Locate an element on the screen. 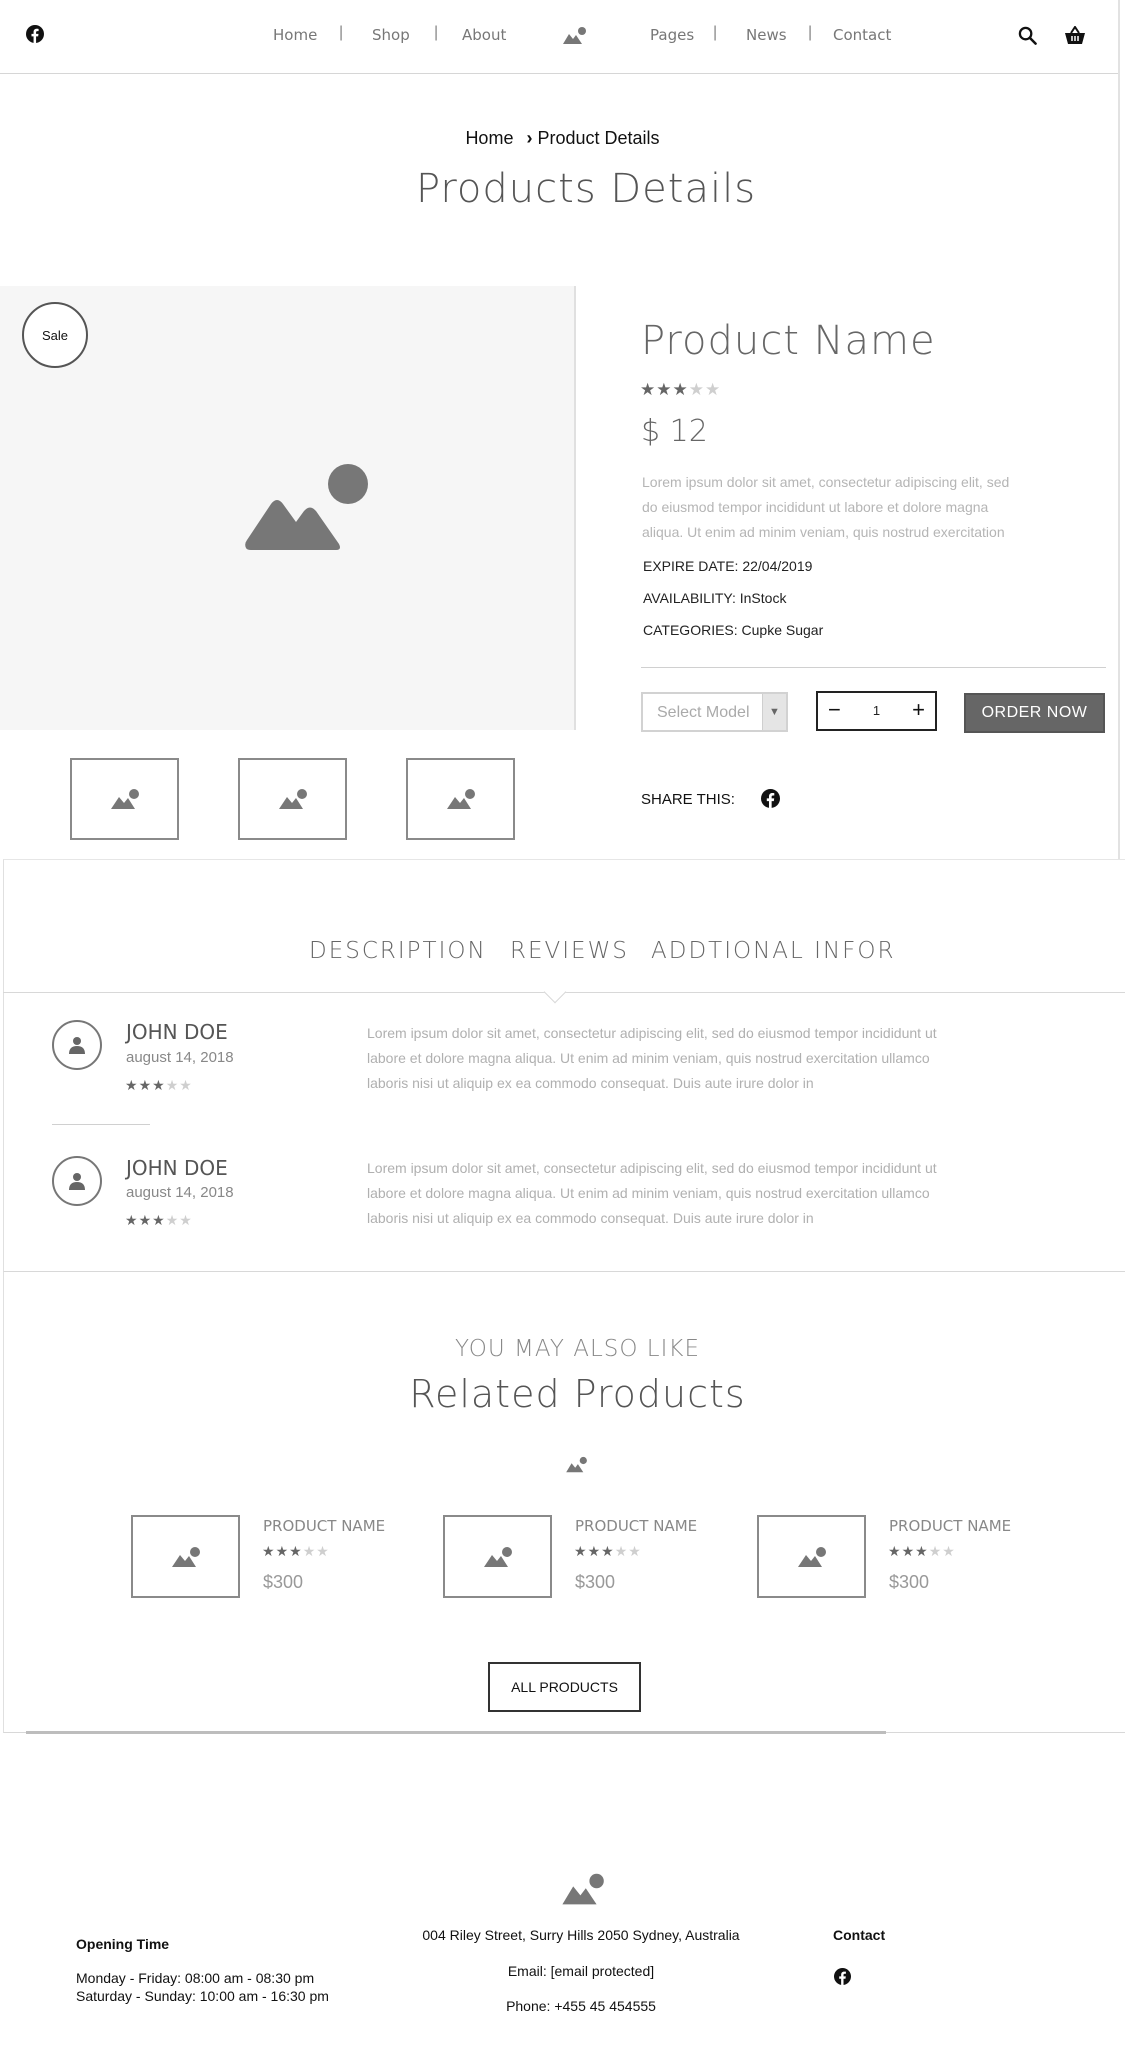 The image size is (1125, 2070). increase-button: + is located at coordinates (918, 710).